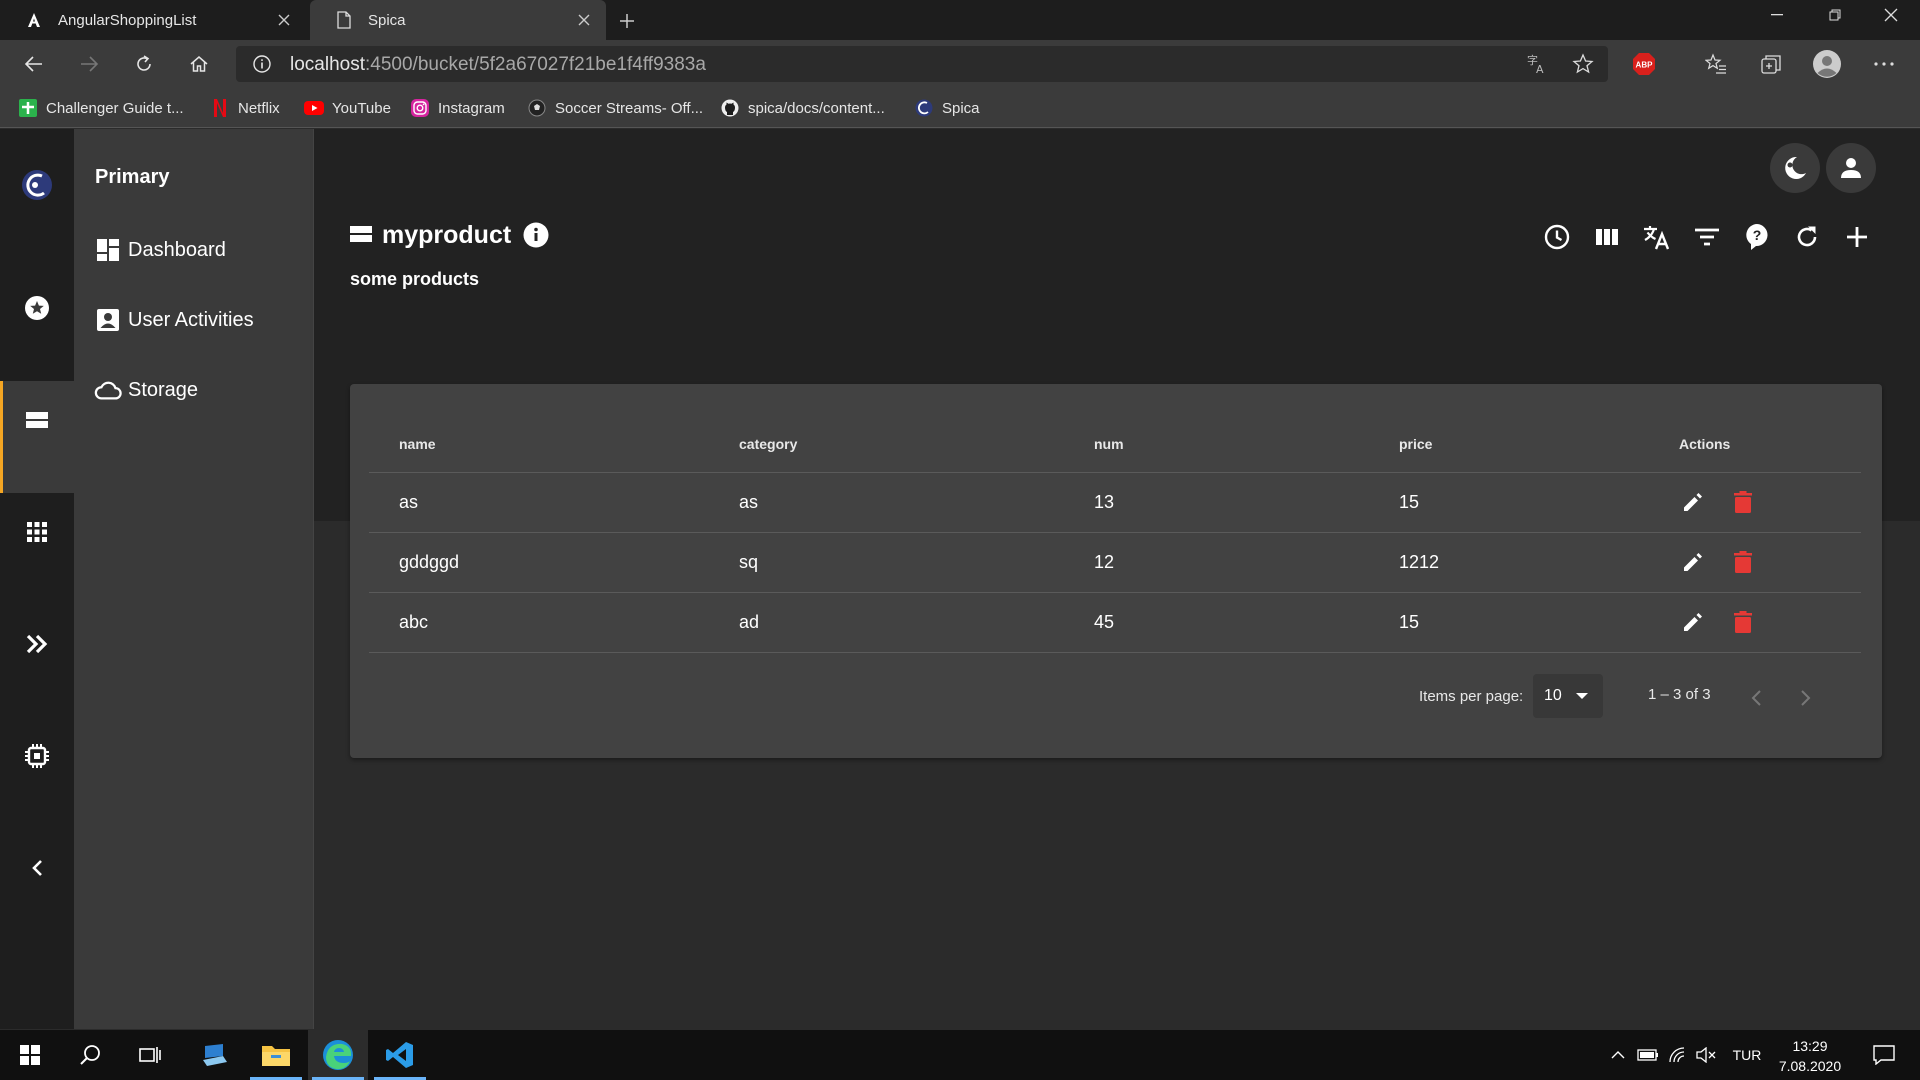 The height and width of the screenshot is (1080, 1920). I want to click on start-button, so click(30, 1055).